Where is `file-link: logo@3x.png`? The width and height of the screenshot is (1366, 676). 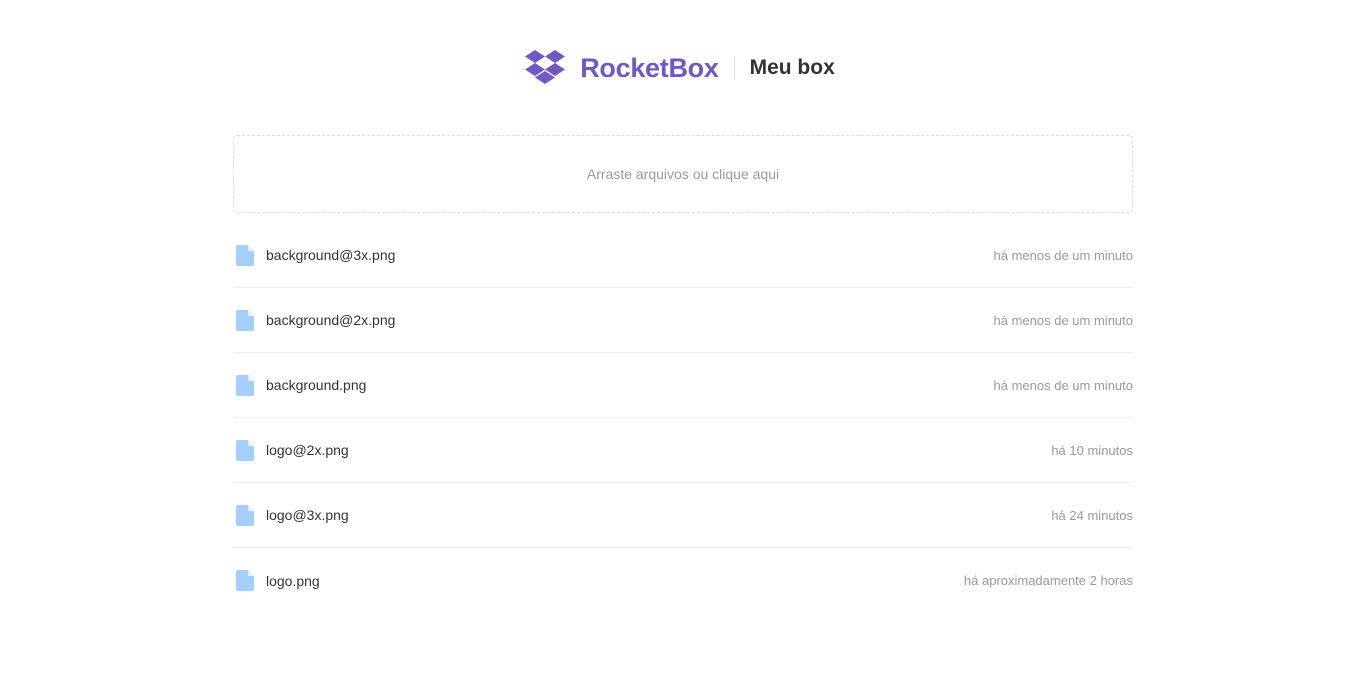
file-link: logo@3x.png is located at coordinates (291, 515).